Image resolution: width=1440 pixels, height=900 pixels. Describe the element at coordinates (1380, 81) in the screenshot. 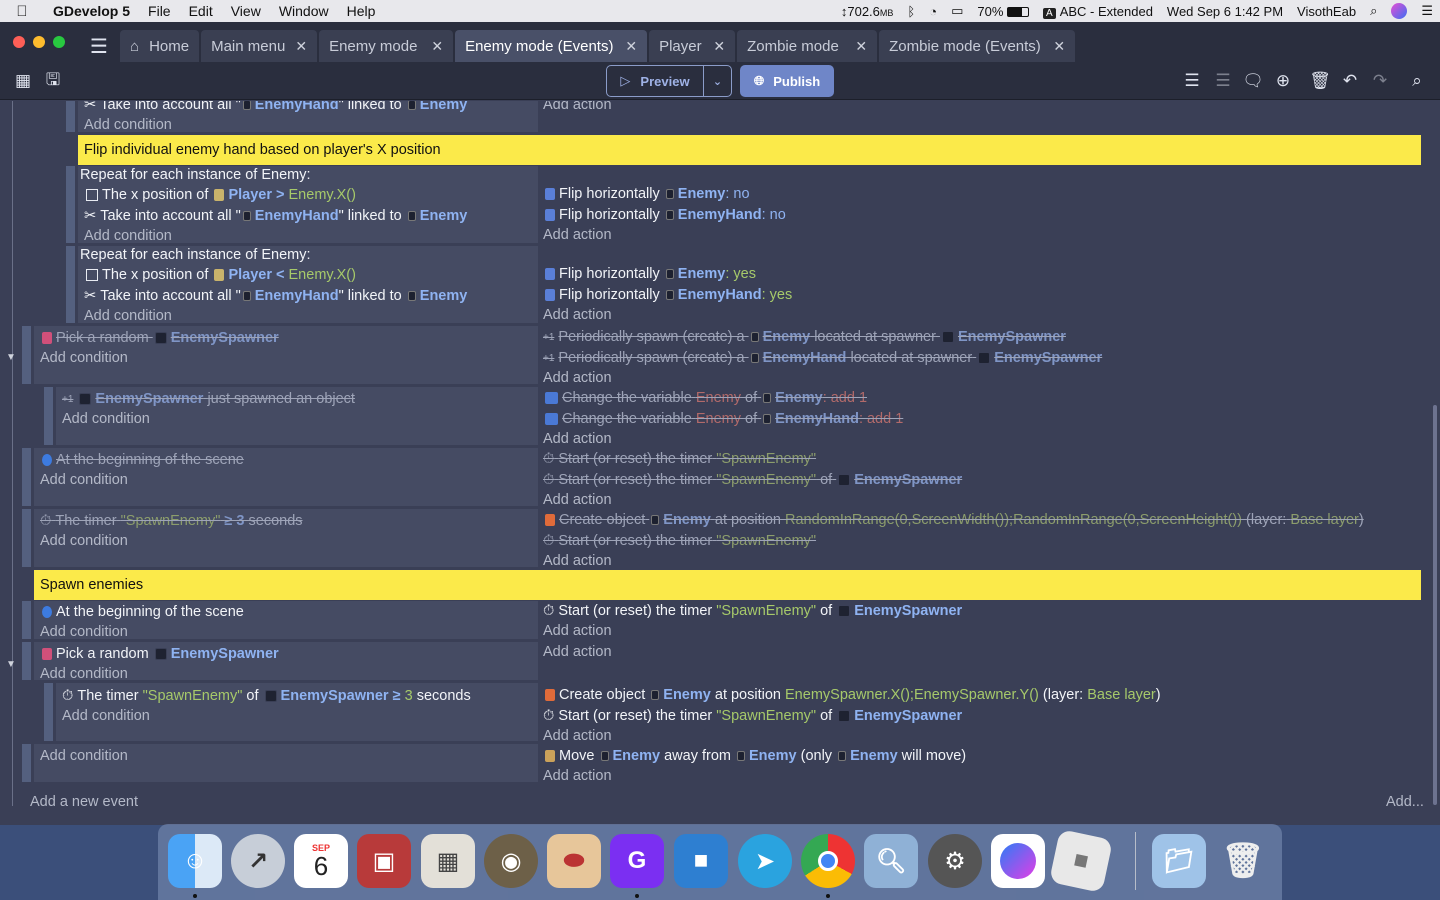

I see `redo-icon: ↷` at that location.